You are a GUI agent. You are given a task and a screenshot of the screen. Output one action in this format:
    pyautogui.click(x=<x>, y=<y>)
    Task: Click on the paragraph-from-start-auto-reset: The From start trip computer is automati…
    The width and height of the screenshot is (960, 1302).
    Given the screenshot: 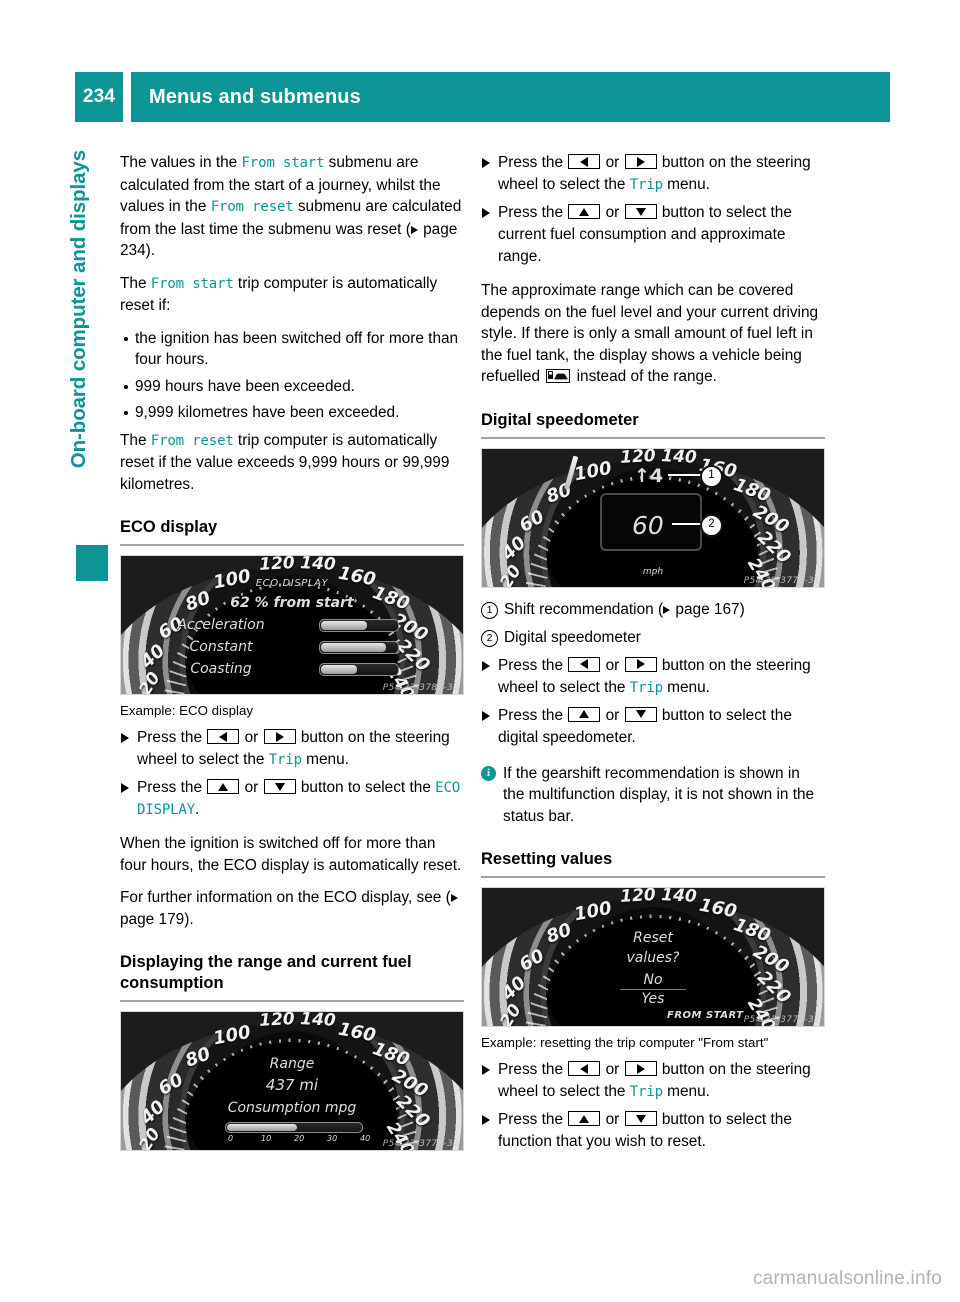 What is the action you would take?
    pyautogui.click(x=292, y=295)
    